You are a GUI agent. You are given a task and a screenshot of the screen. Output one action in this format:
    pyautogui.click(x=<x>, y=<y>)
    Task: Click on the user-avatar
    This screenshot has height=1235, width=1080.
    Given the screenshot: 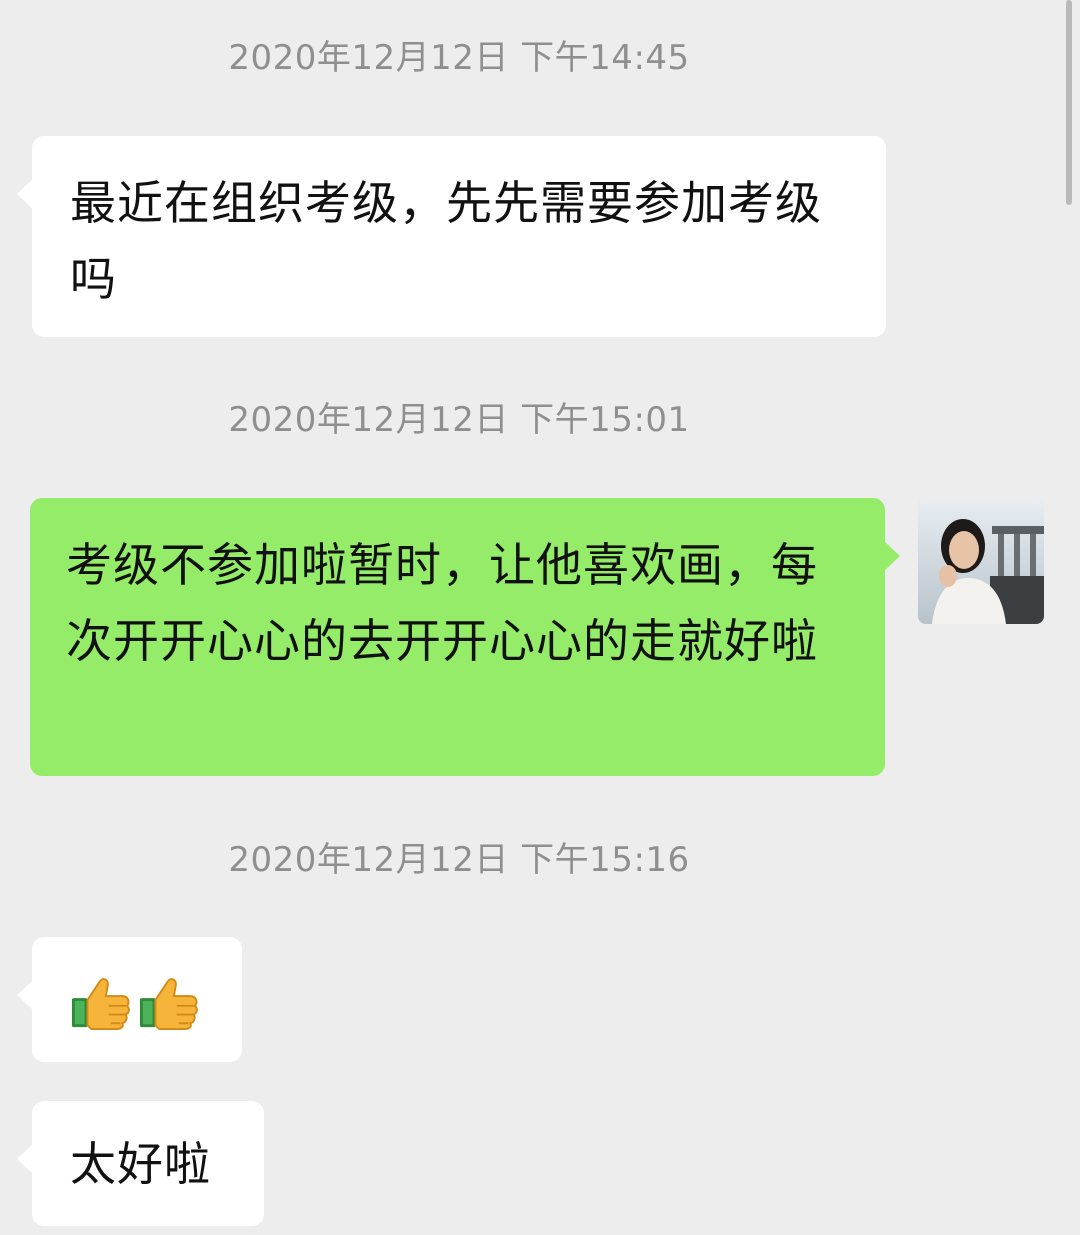 What is the action you would take?
    pyautogui.click(x=981, y=561)
    